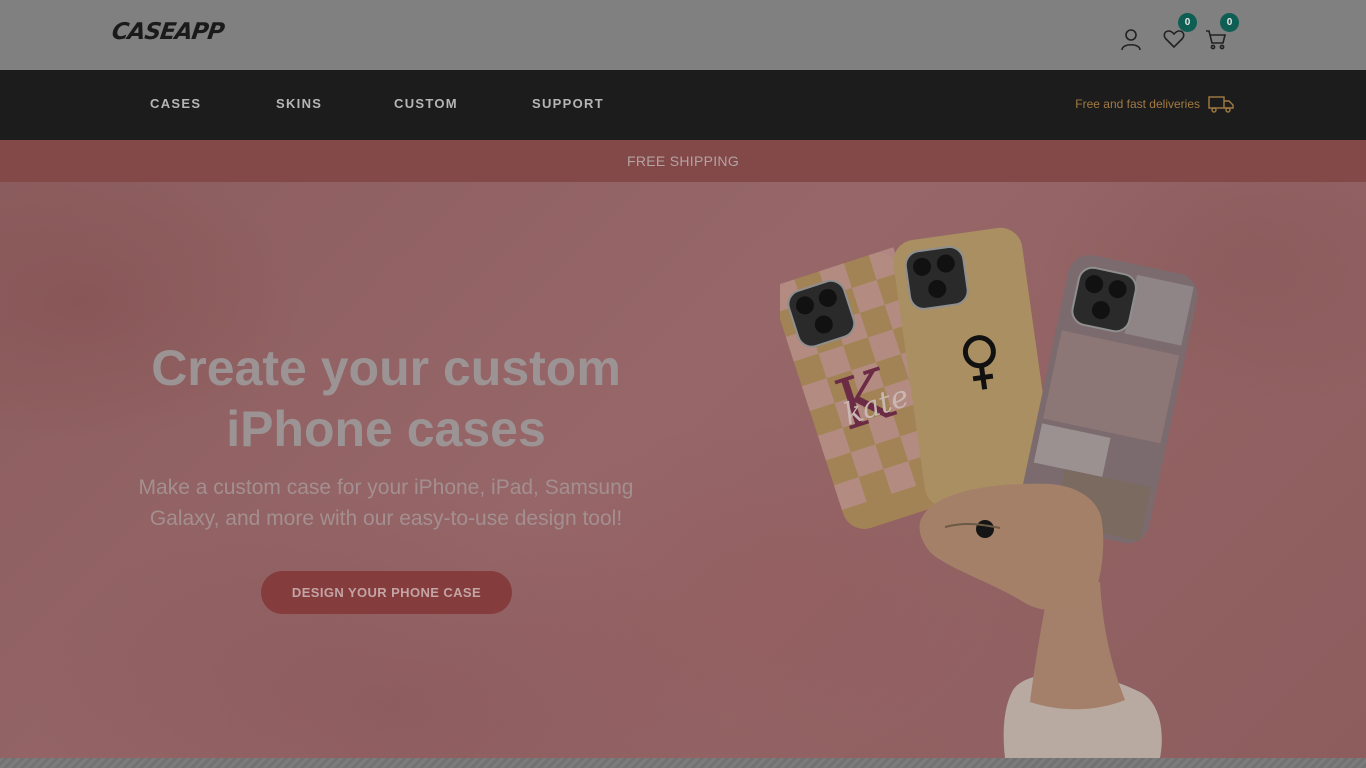  Describe the element at coordinates (1137, 104) in the screenshot. I see `delivery-text: Free and fast deliveries` at that location.